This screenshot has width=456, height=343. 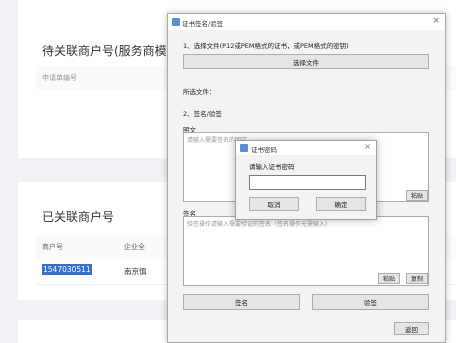 What do you see at coordinates (78, 217) in the screenshot?
I see `linked-section-title: 已关联商户号` at bounding box center [78, 217].